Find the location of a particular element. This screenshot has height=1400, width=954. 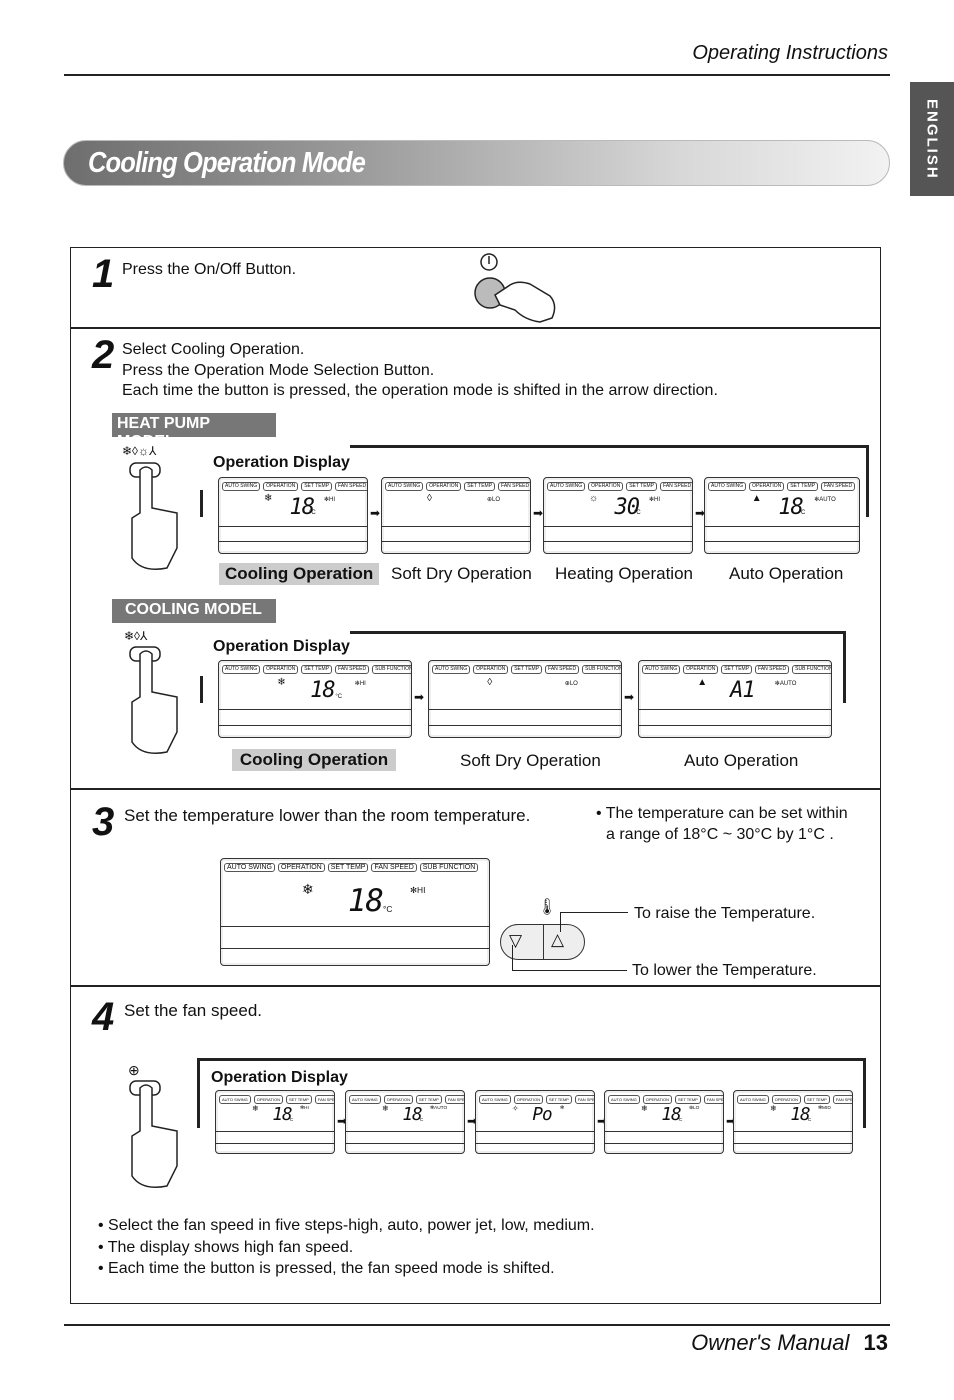

lcd-display: AUTO SWINGOPERATIONSET TEMPFAN SPEED✧ Po ✻ is located at coordinates (535, 1122).